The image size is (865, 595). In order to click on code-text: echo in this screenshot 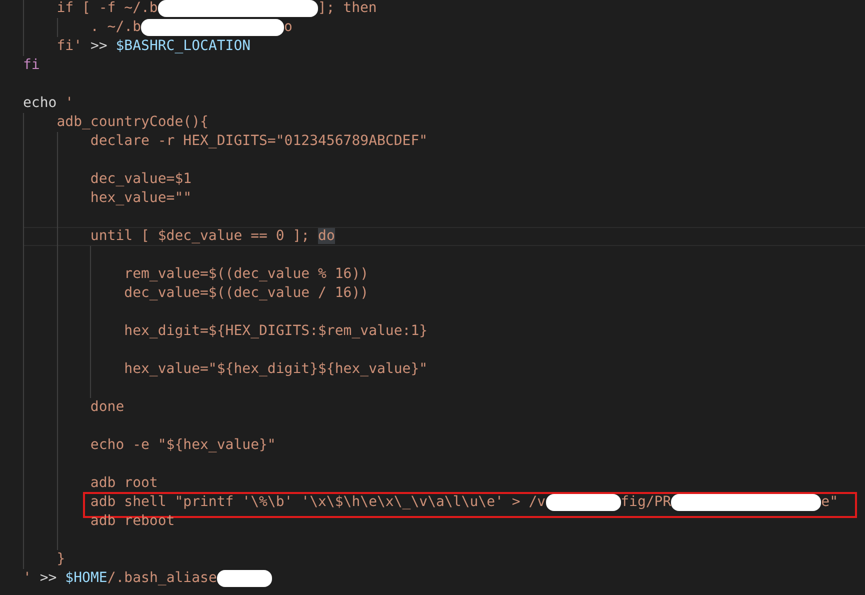, I will do `click(40, 103)`.